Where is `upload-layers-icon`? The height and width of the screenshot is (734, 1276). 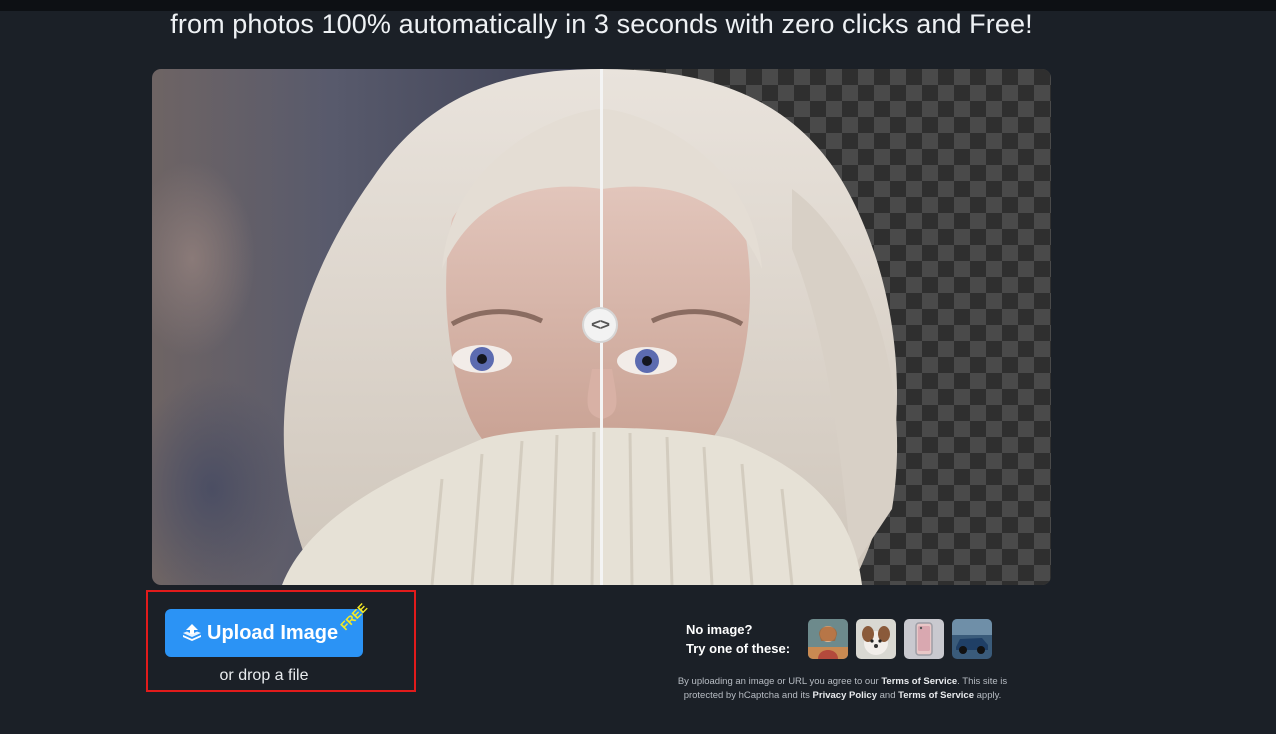
upload-layers-icon is located at coordinates (192, 632).